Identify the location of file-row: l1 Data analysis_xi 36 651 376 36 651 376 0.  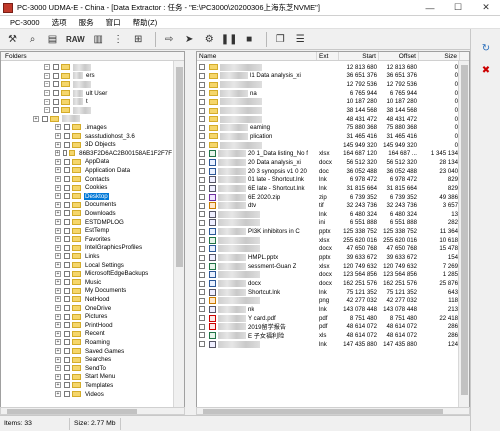
(328, 76).